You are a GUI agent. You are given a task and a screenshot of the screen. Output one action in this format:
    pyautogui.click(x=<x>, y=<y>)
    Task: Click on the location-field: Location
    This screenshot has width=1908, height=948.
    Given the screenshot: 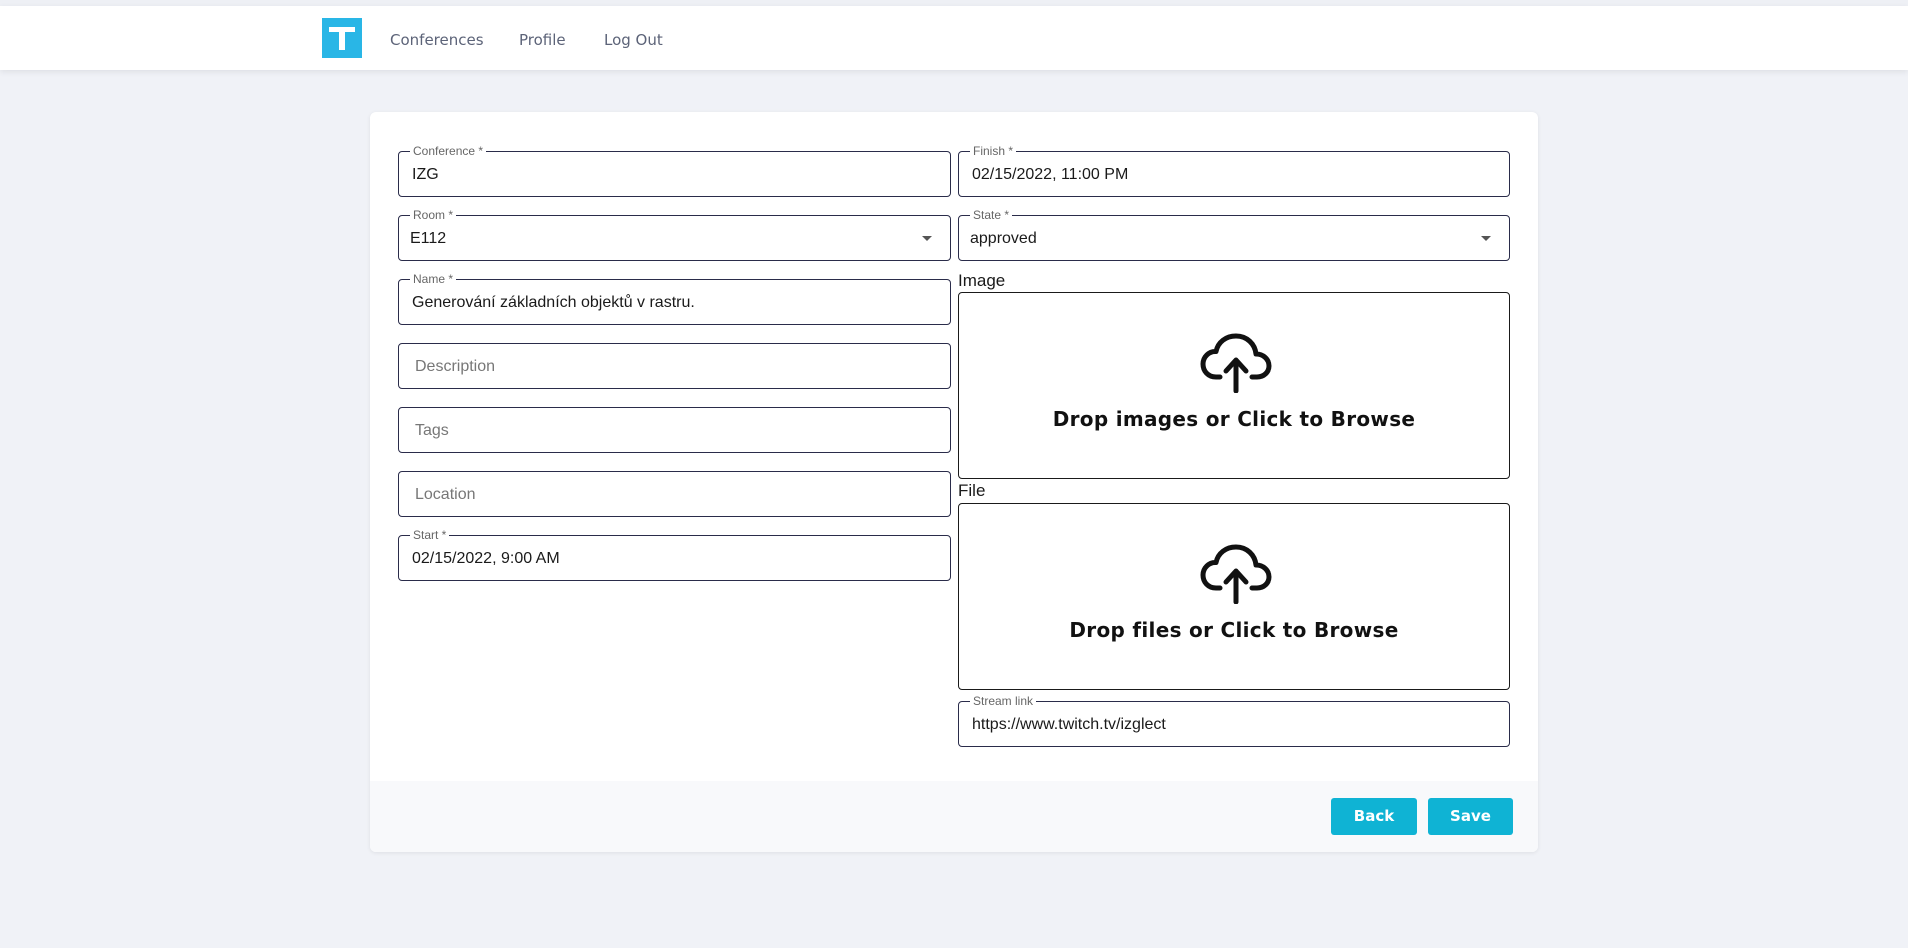 What is the action you would take?
    pyautogui.click(x=674, y=494)
    